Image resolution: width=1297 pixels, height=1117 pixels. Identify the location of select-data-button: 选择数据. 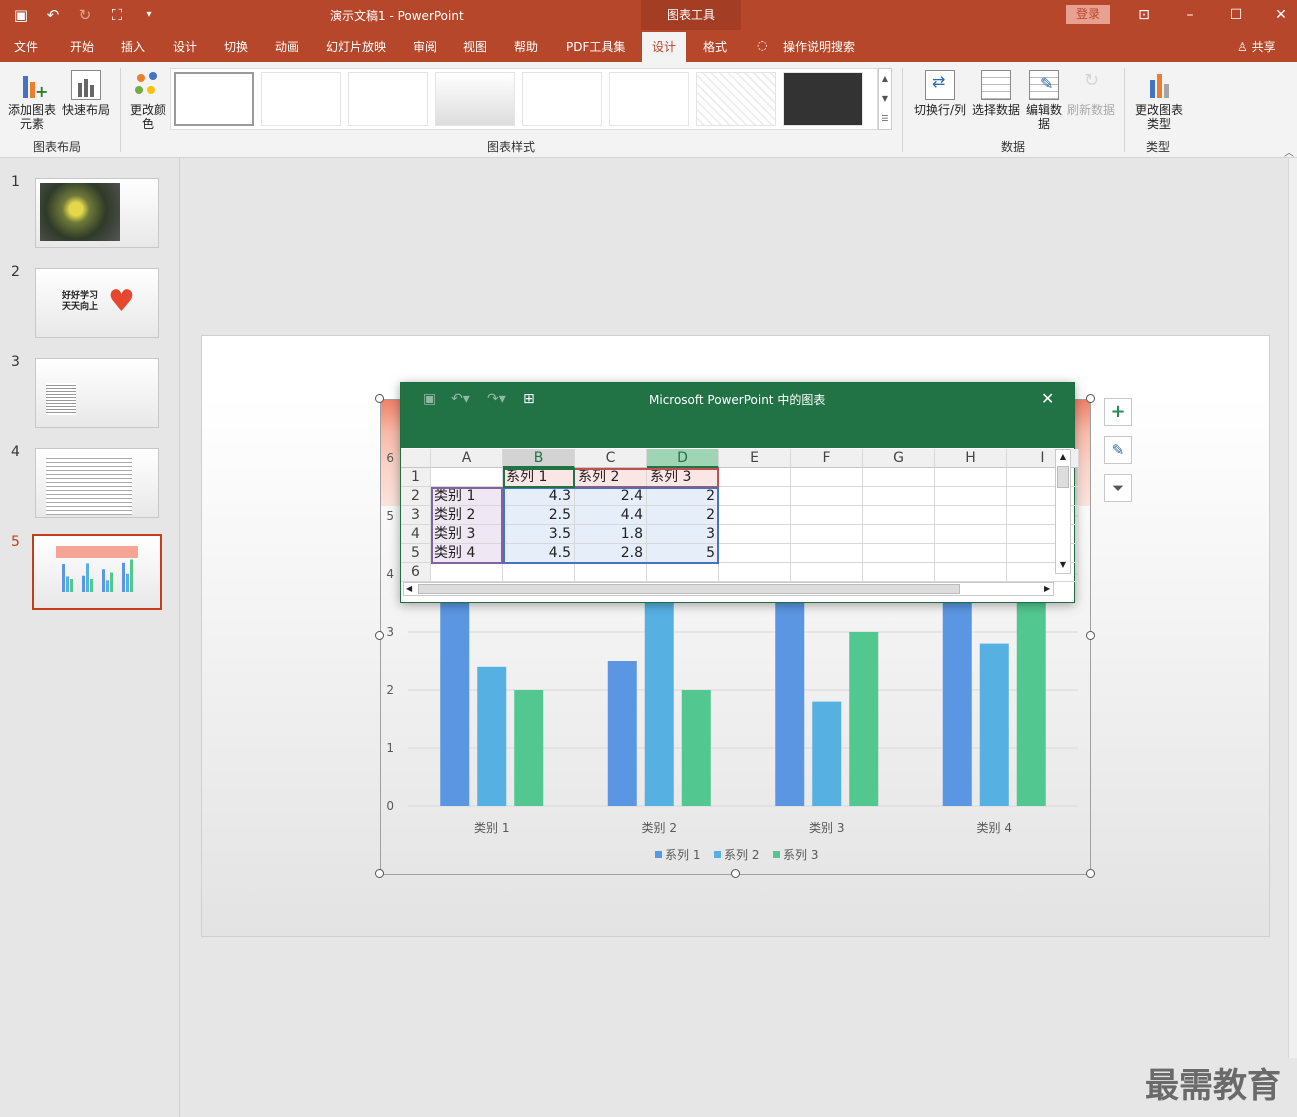
(996, 93).